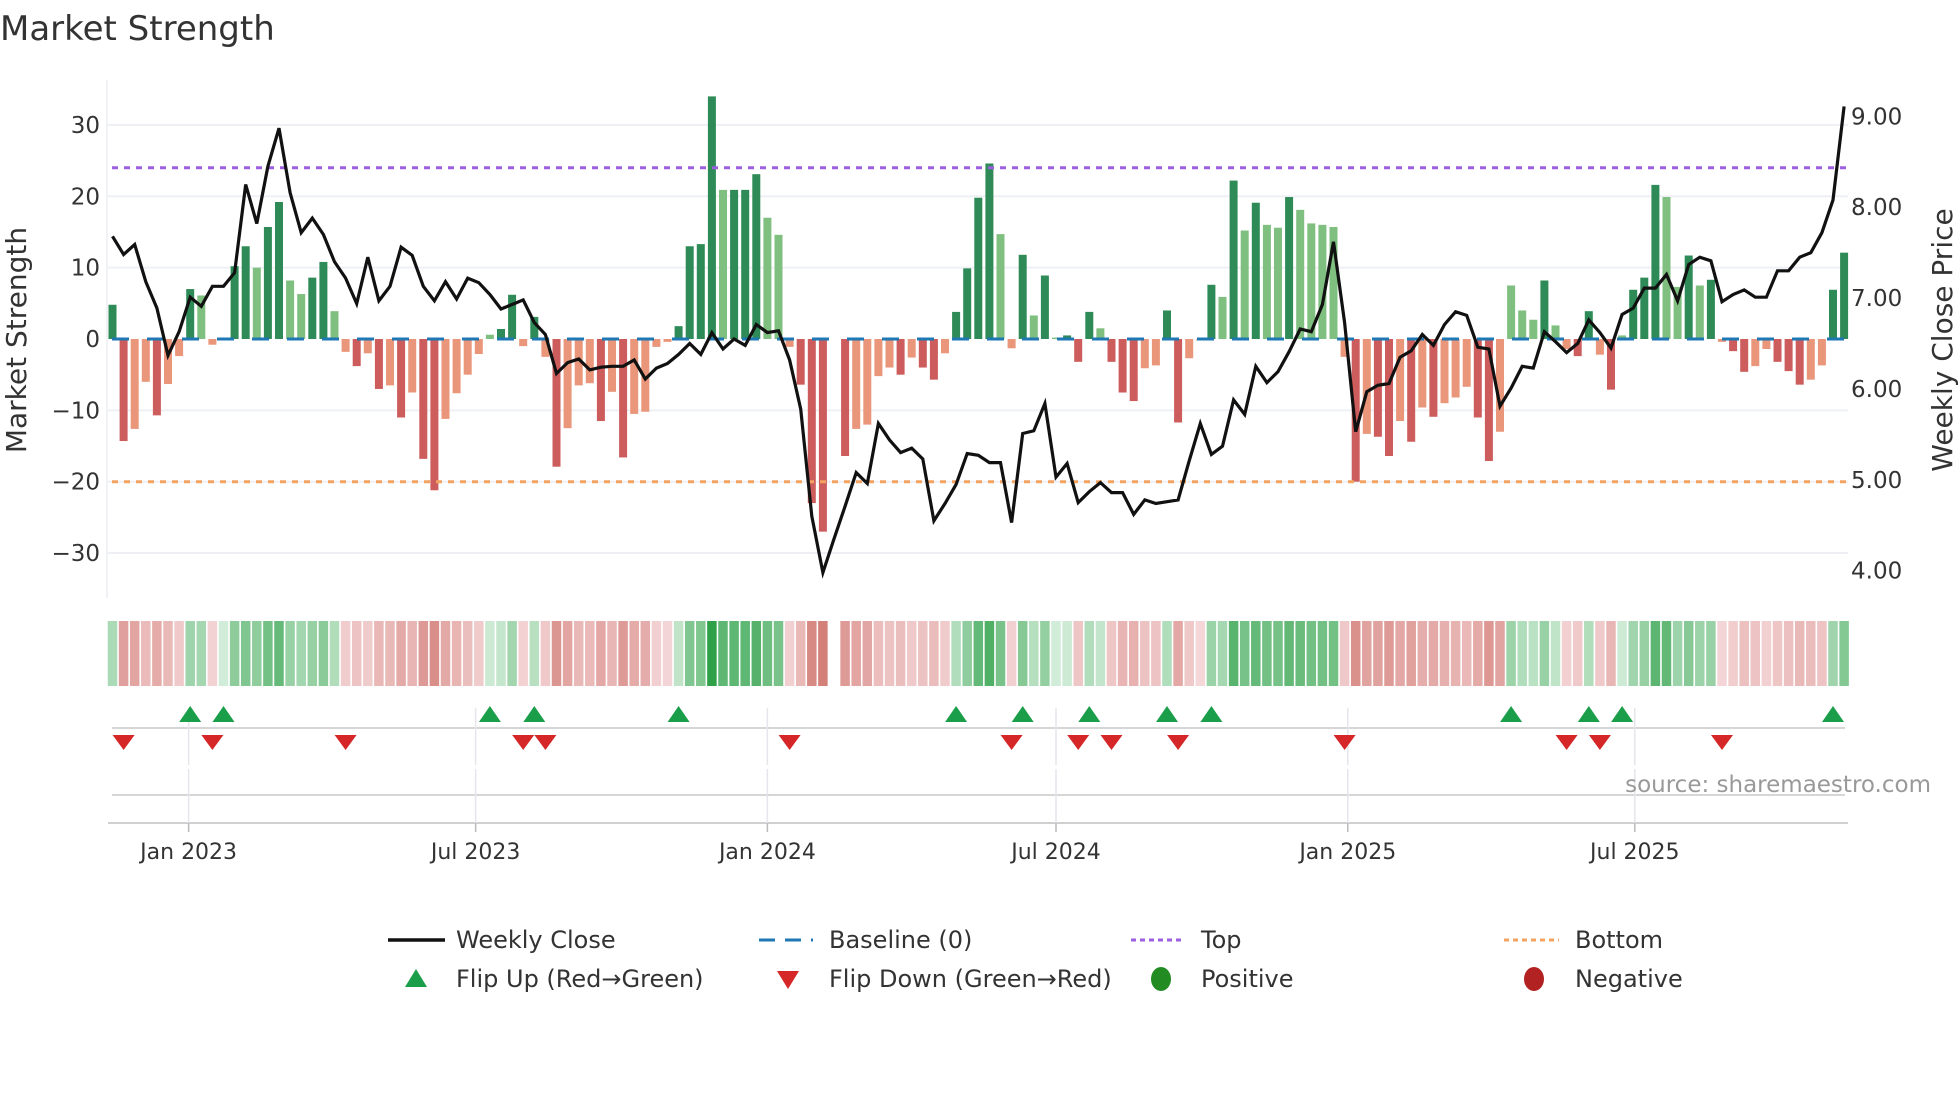  I want to click on legend-flip-up: Flip Up (Red→Green), so click(580, 979).